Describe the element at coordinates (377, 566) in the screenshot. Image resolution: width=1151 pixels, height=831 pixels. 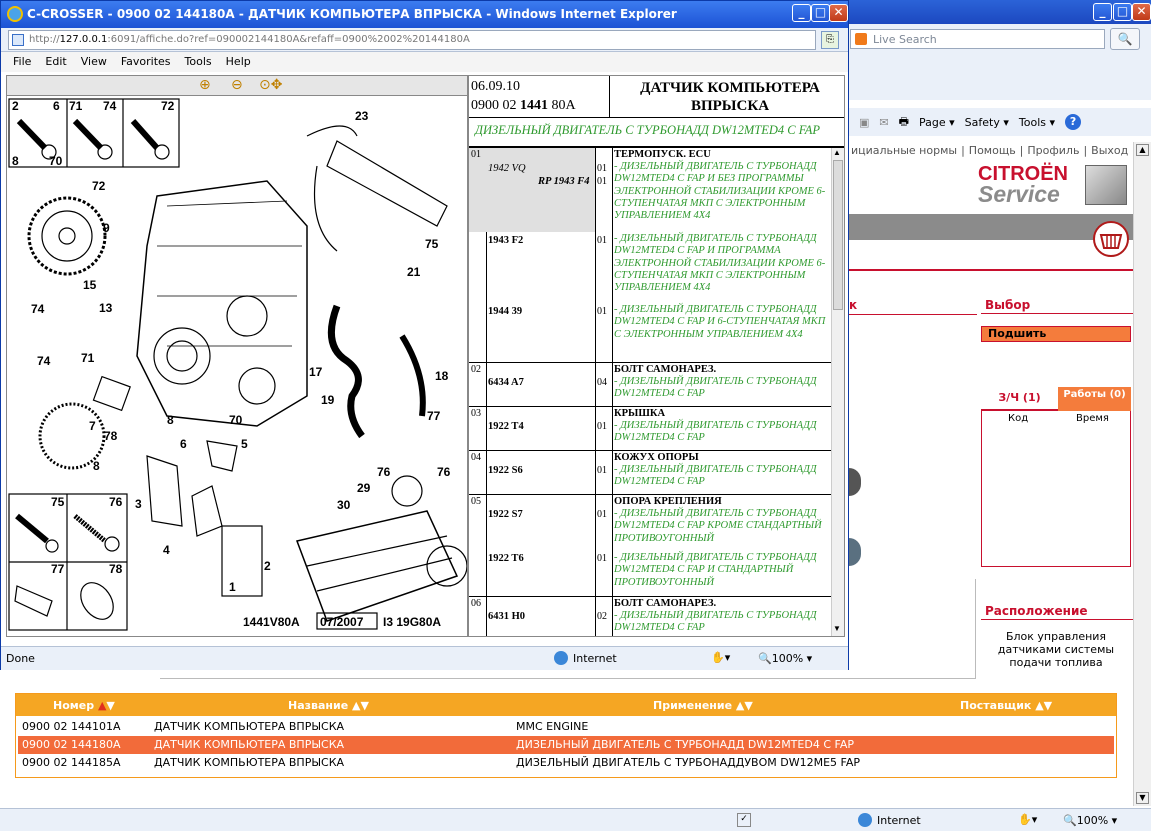
I see `air-filter-box` at that location.